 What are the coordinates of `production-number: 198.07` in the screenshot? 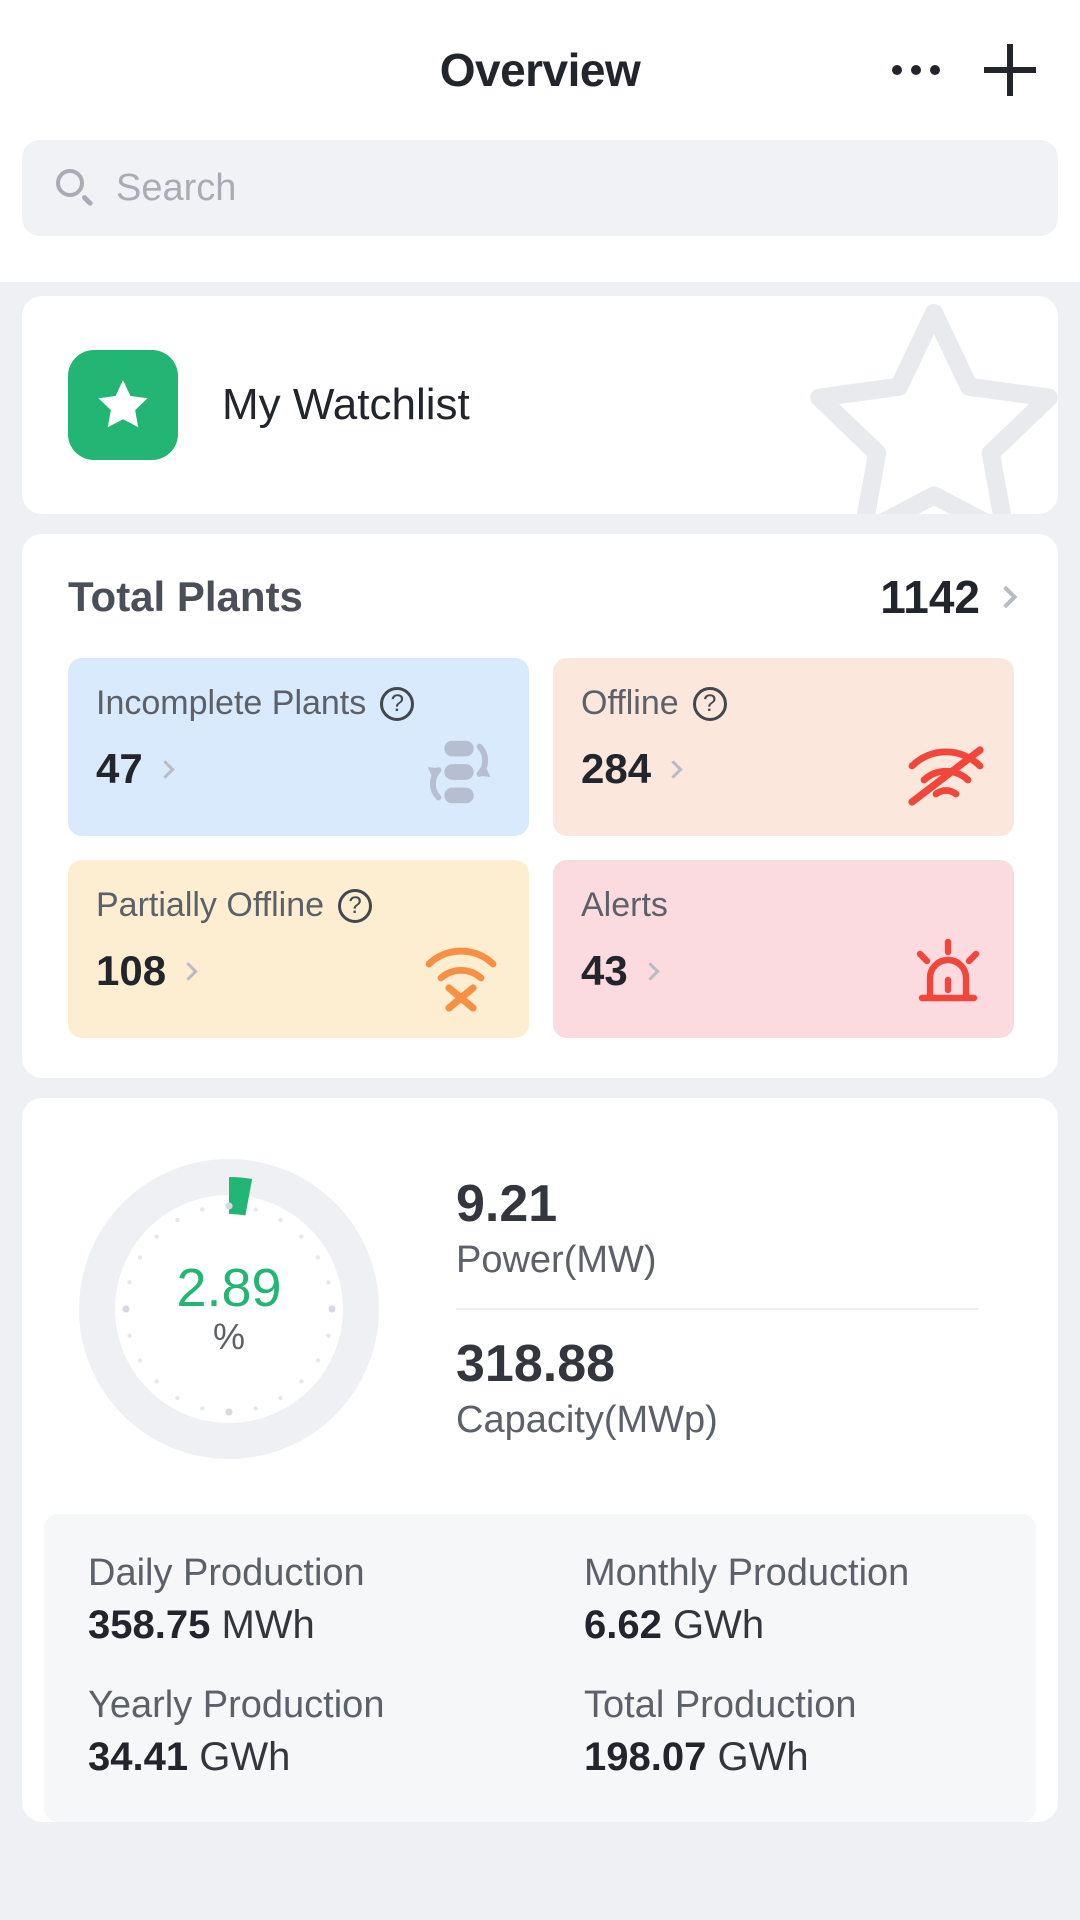 It's located at (645, 1757).